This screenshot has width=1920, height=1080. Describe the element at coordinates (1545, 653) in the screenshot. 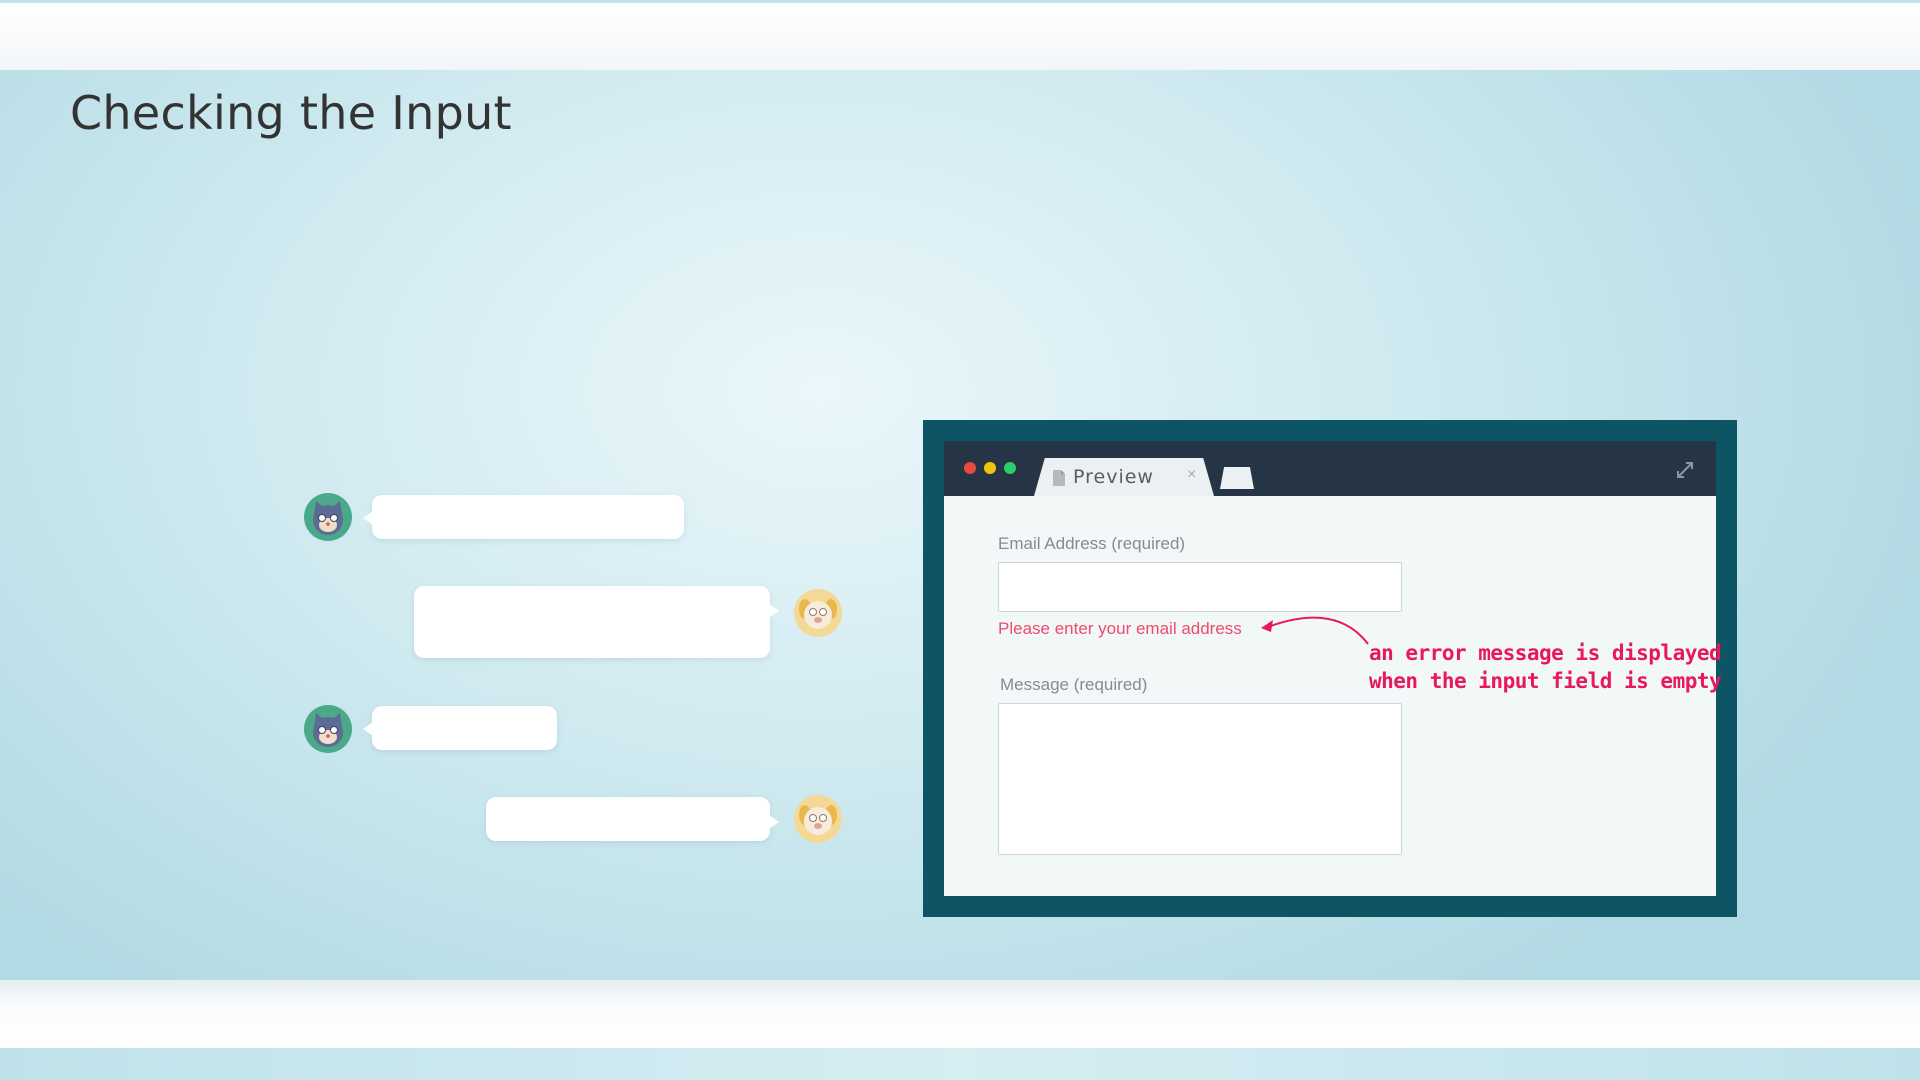

I see `annotation-line: an error message is displayed` at that location.